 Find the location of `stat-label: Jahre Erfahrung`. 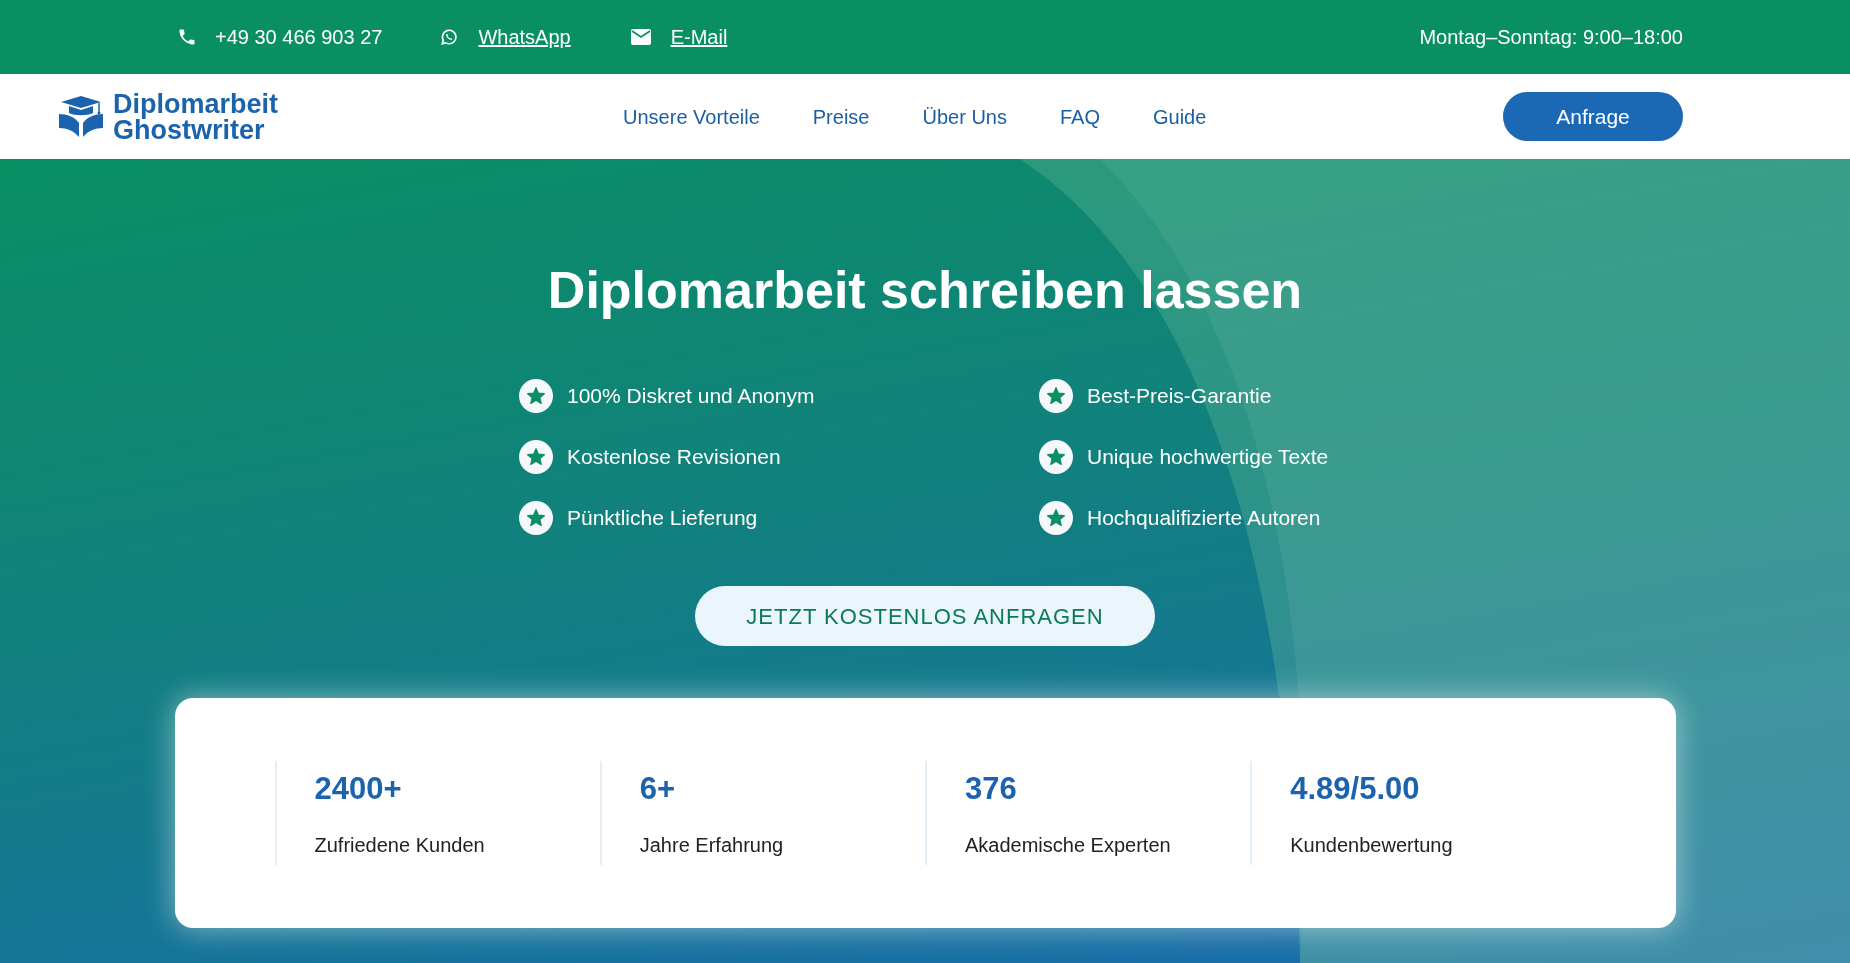

stat-label: Jahre Erfahrung is located at coordinates (712, 846).